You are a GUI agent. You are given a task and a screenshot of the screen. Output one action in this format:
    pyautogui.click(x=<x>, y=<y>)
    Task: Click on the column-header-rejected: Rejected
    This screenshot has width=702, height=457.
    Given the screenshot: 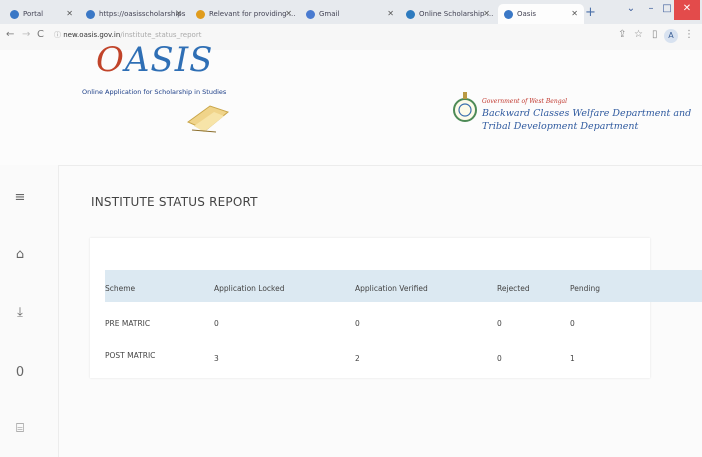 What is the action you would take?
    pyautogui.click(x=513, y=288)
    